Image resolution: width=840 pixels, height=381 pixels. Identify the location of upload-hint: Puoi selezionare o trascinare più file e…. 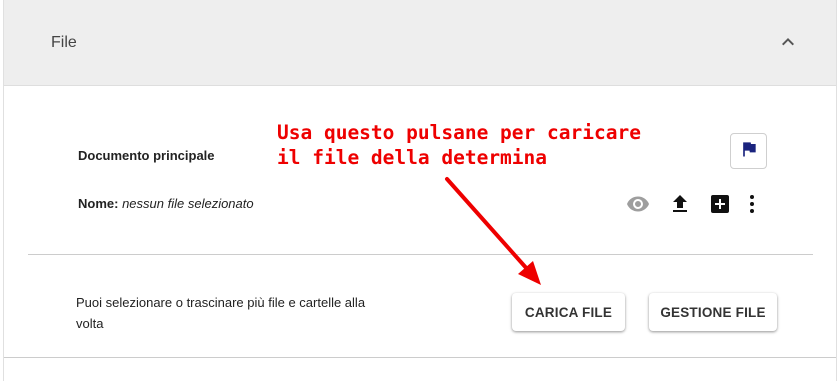
(221, 313).